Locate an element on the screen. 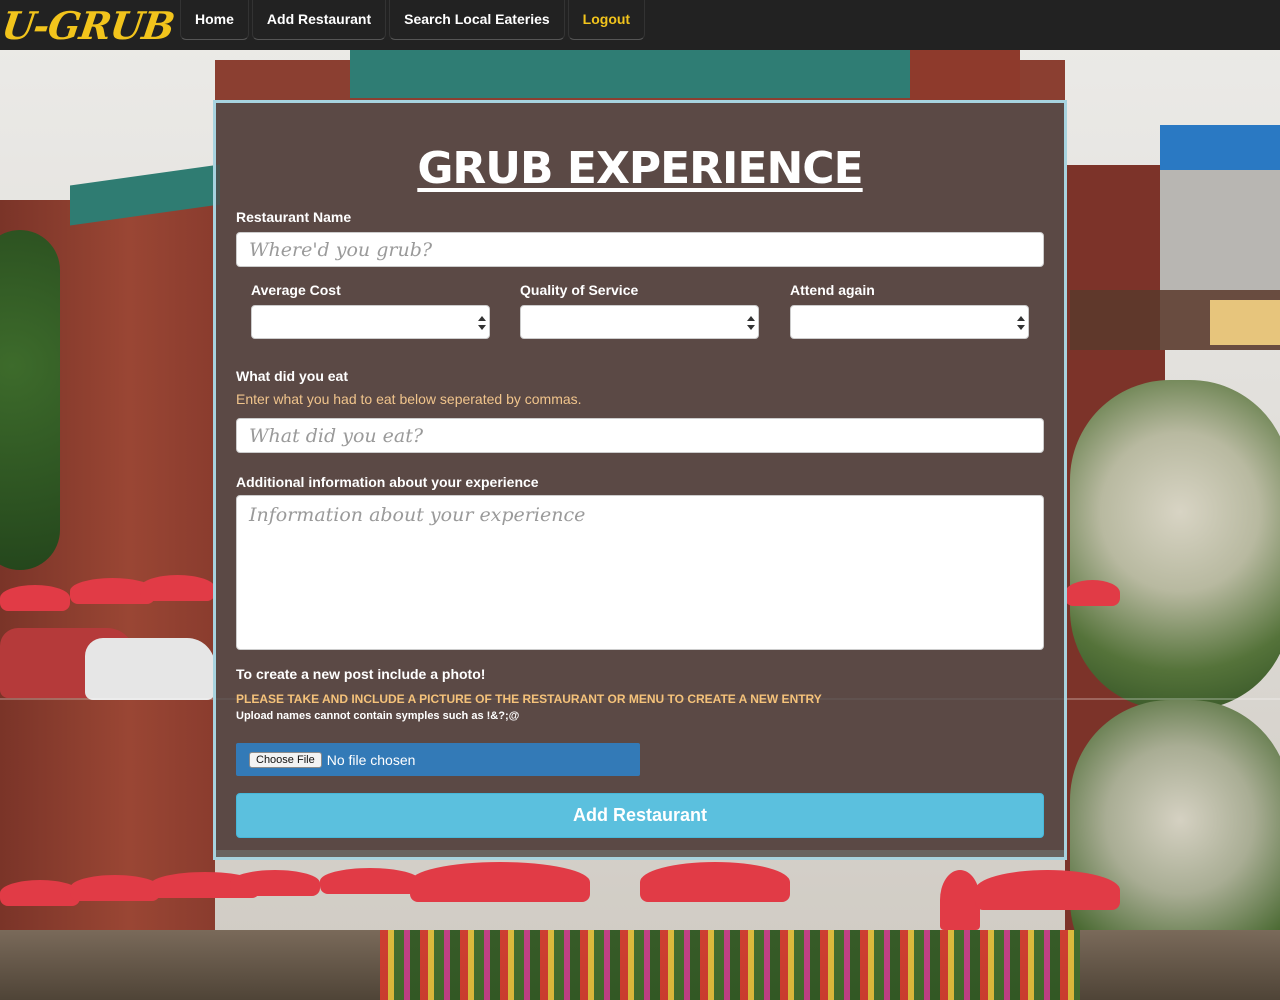 The height and width of the screenshot is (1000, 1280). file-status-text: No file chosen is located at coordinates (371, 759).